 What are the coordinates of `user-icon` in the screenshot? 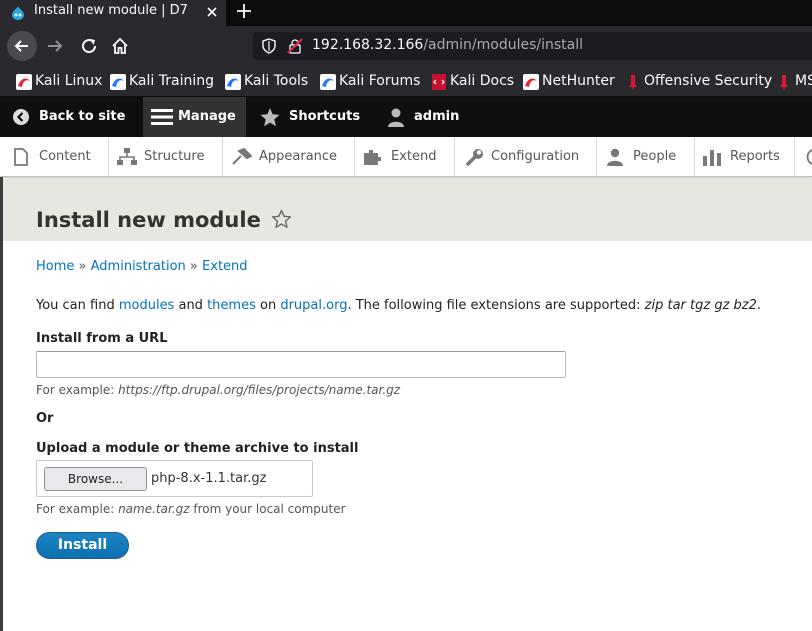 It's located at (396, 117).